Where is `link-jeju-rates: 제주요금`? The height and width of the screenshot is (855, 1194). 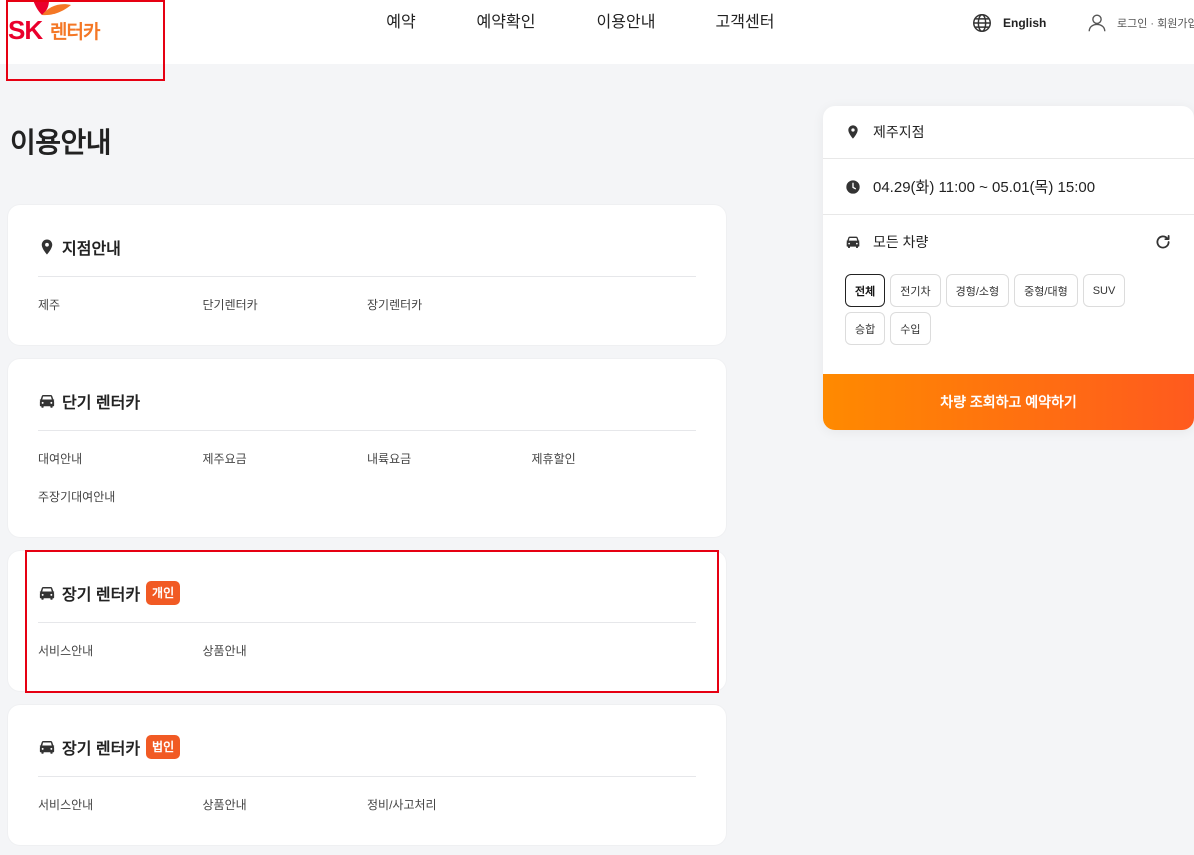 link-jeju-rates: 제주요금 is located at coordinates (285, 459).